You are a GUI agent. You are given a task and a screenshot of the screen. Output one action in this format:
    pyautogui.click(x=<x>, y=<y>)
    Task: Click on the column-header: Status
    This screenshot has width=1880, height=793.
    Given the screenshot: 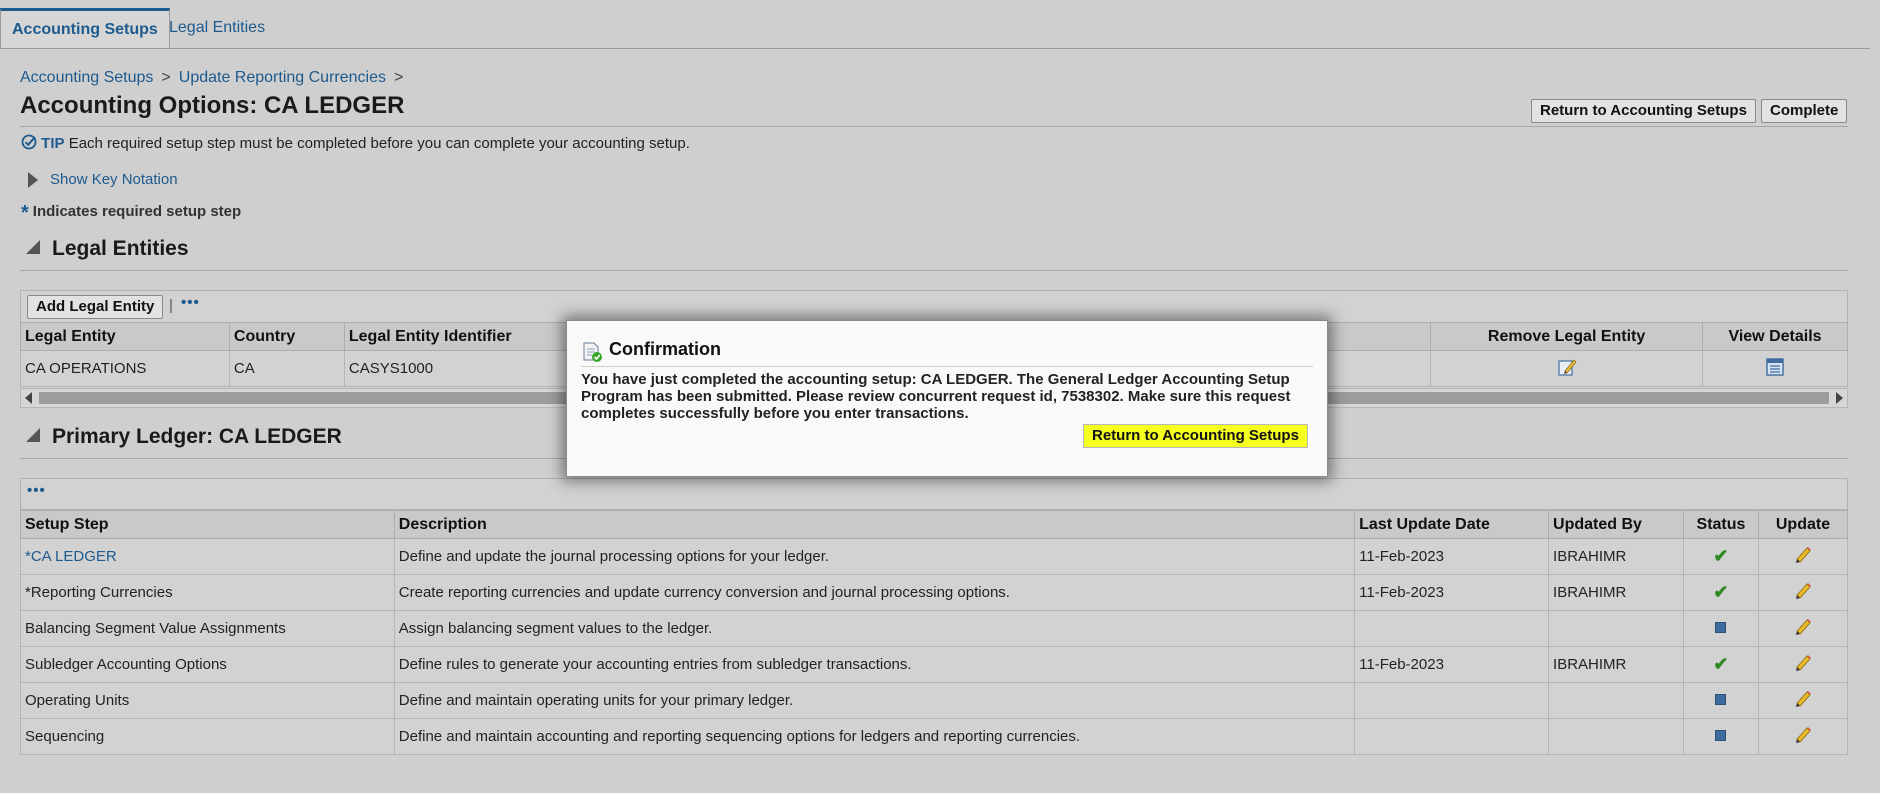 What is the action you would take?
    pyautogui.click(x=1720, y=524)
    